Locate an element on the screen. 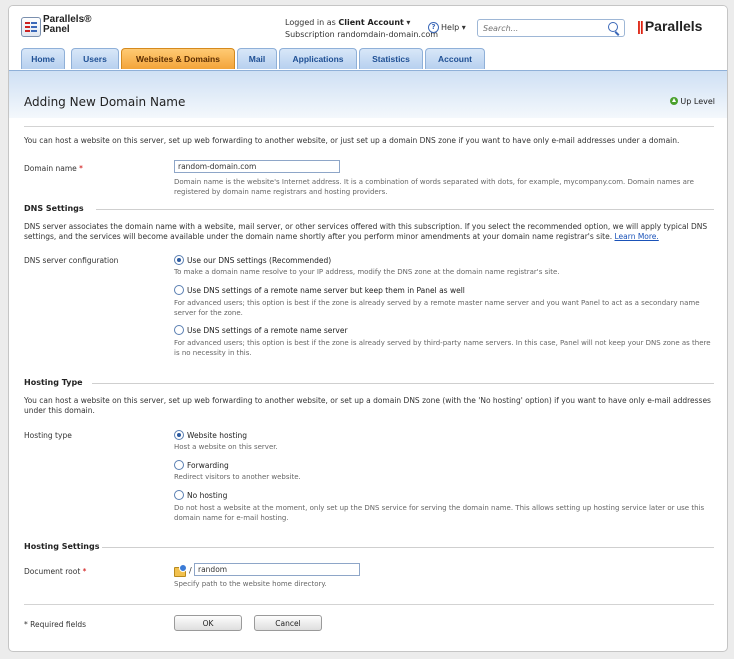  parallels-panel-logo-icon is located at coordinates (31, 27).